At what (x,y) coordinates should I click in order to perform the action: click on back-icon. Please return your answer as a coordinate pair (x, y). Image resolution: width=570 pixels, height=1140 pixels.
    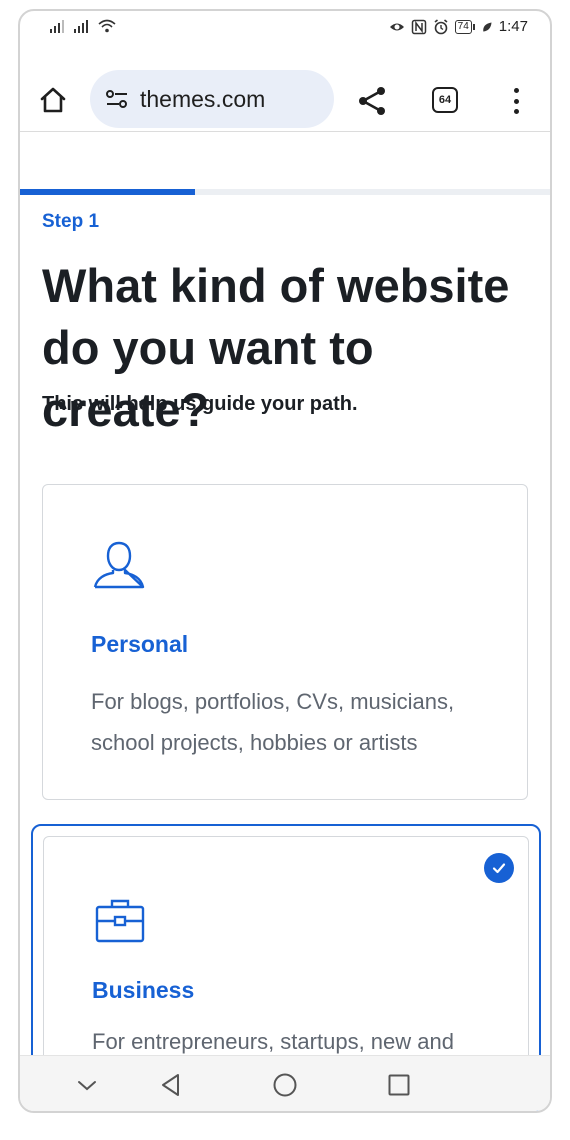
    Looking at the image, I should click on (171, 1085).